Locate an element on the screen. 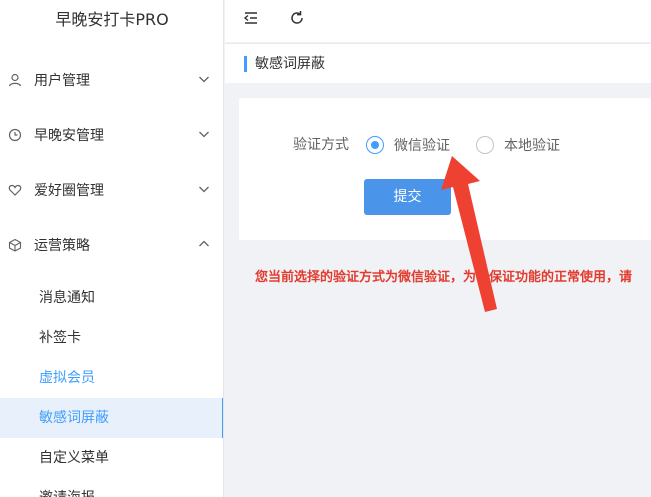 The image size is (651, 497). menu-label: 早晚安管理 is located at coordinates (69, 135).